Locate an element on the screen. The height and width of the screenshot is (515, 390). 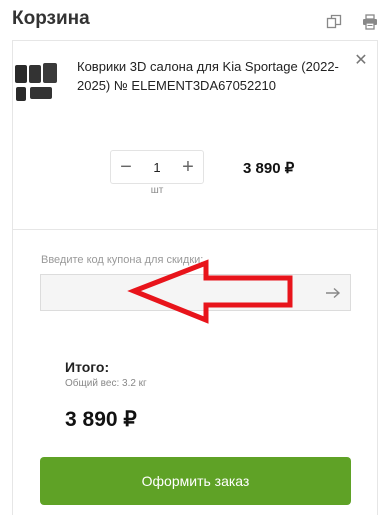
quantity-value: 1 is located at coordinates (157, 167).